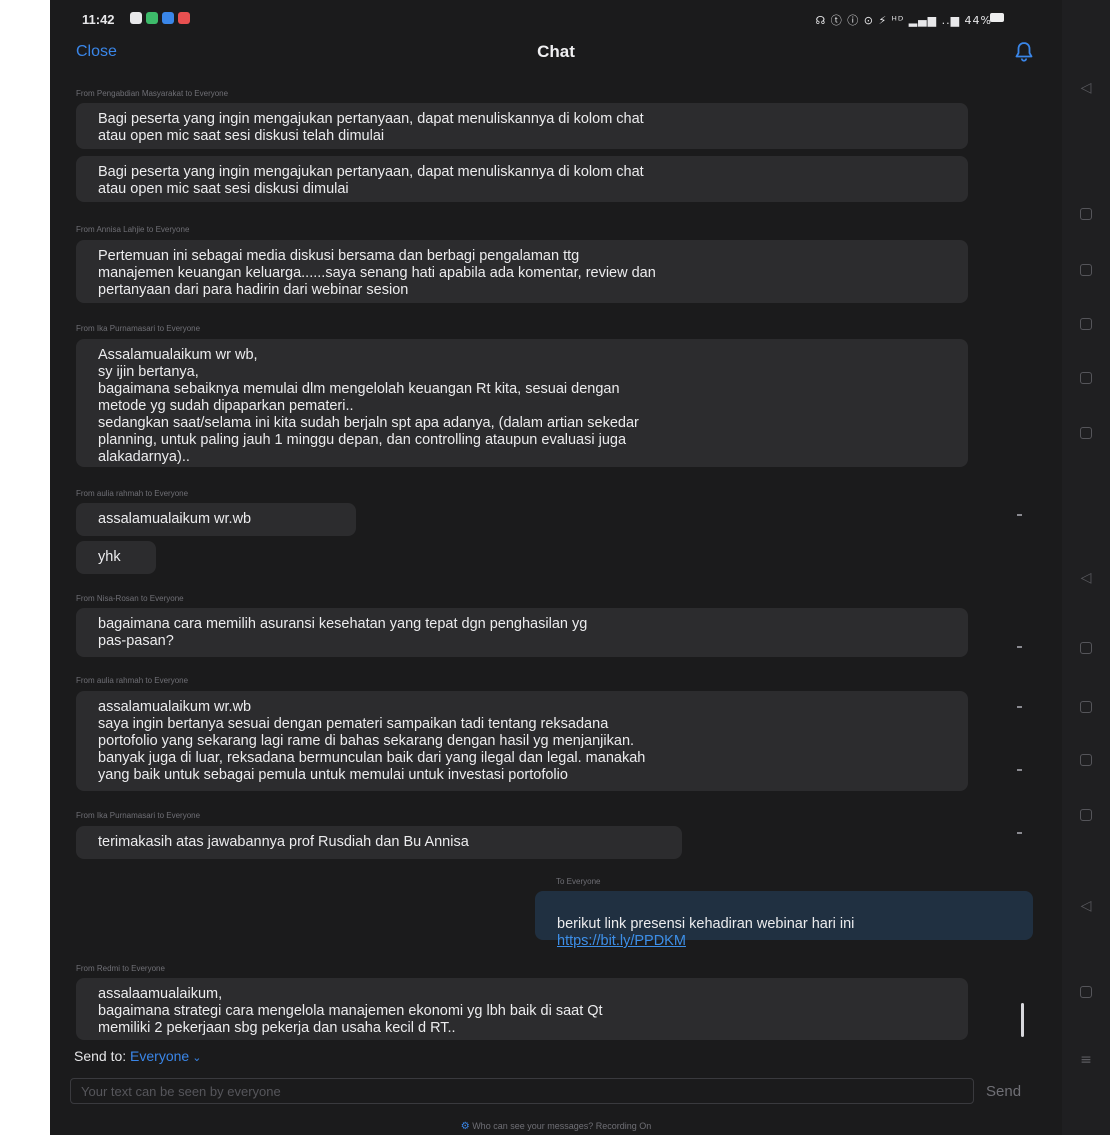 Image resolution: width=1110 pixels, height=1135 pixels. Describe the element at coordinates (1003, 1091) in the screenshot. I see `send-button: Send` at that location.